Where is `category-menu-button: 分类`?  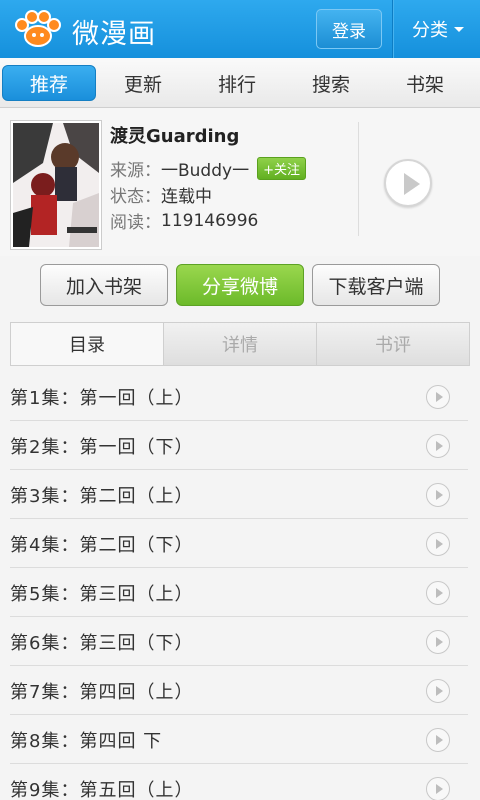 category-menu-button: 分类 is located at coordinates (438, 29).